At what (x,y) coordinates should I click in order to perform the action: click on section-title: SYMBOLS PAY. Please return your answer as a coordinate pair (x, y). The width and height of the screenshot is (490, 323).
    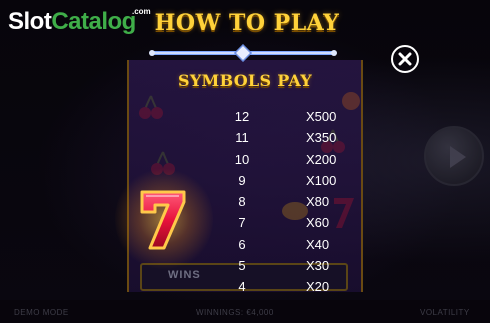
    Looking at the image, I should click on (245, 80).